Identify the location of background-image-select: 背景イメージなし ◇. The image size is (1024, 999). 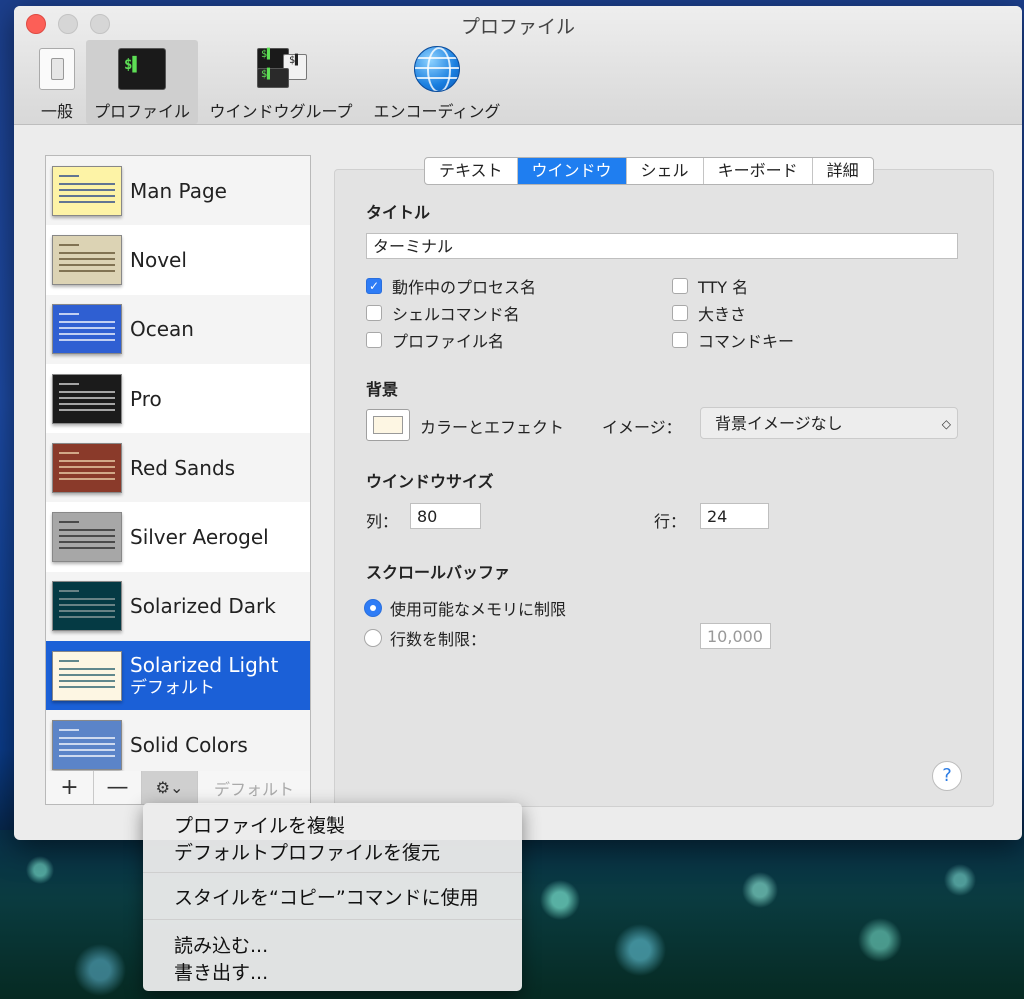
(829, 423).